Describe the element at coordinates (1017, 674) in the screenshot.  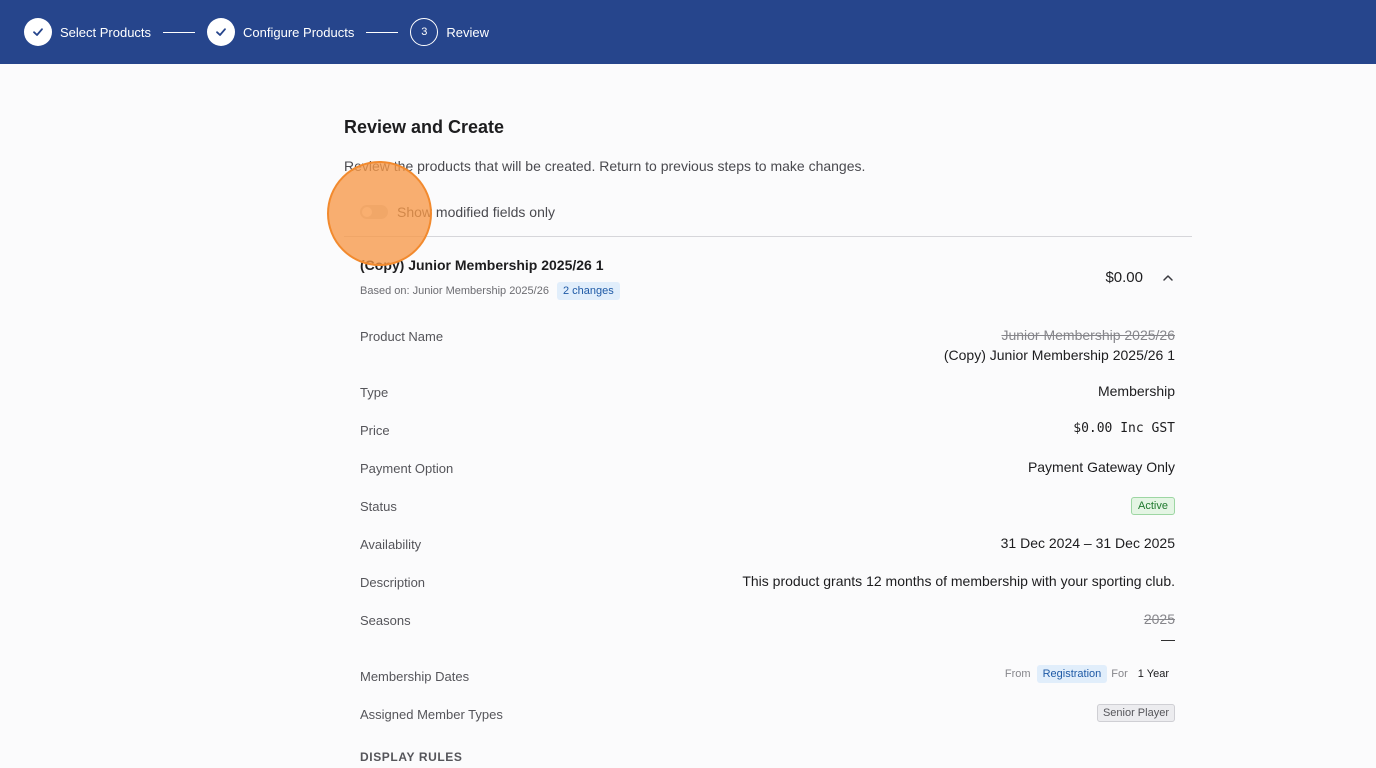
I see `from-label: From` at that location.